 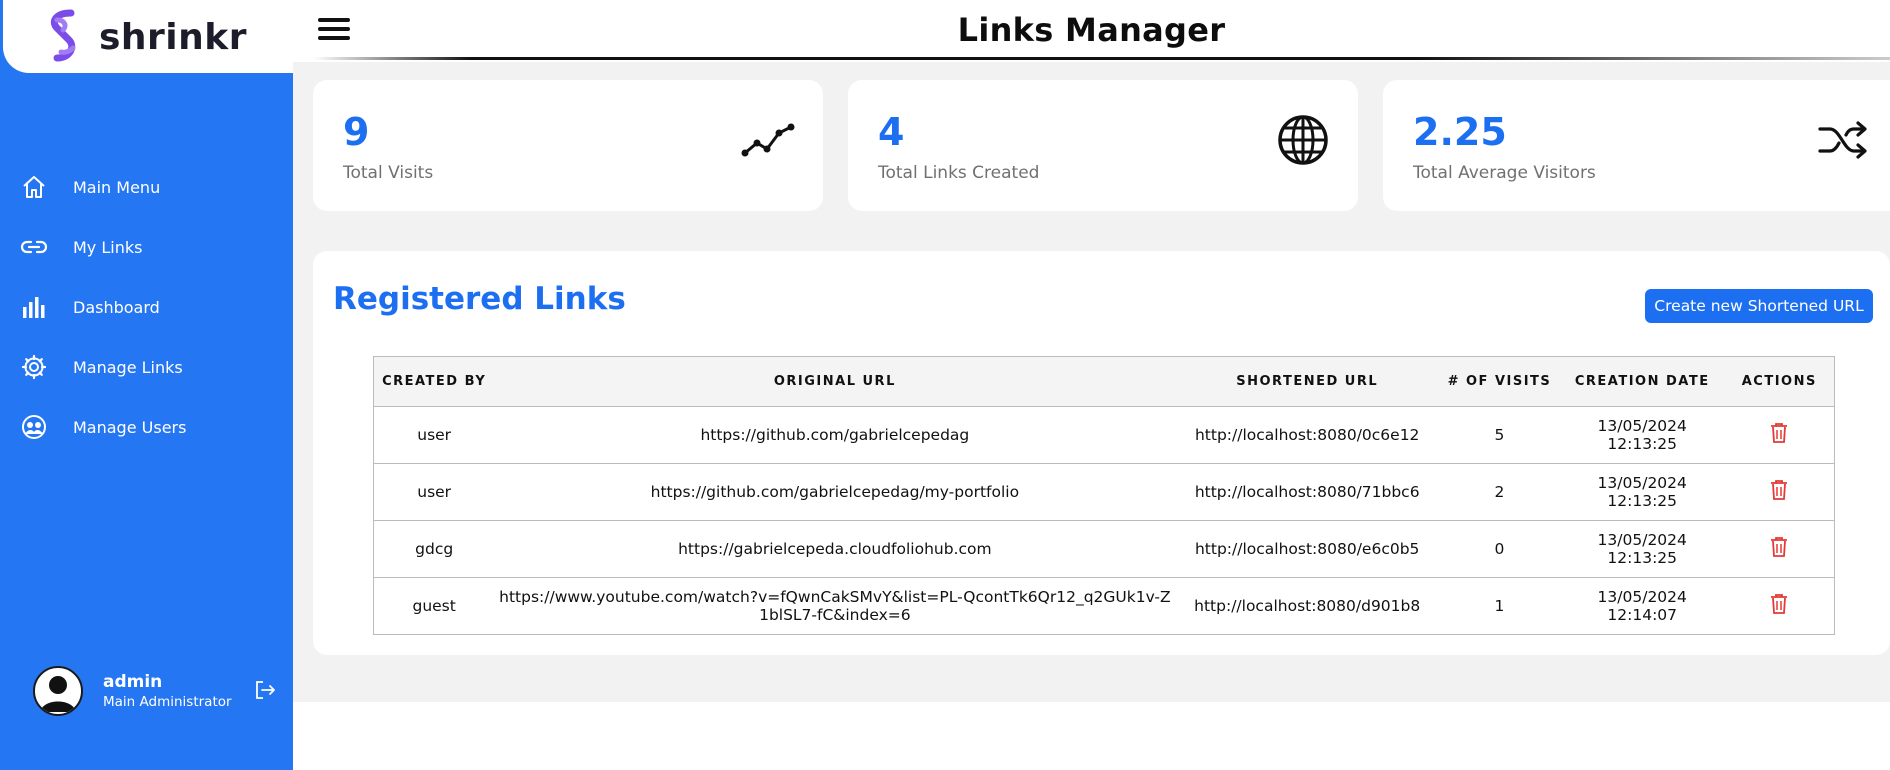 I want to click on visits-cell: 1, so click(x=1499, y=606).